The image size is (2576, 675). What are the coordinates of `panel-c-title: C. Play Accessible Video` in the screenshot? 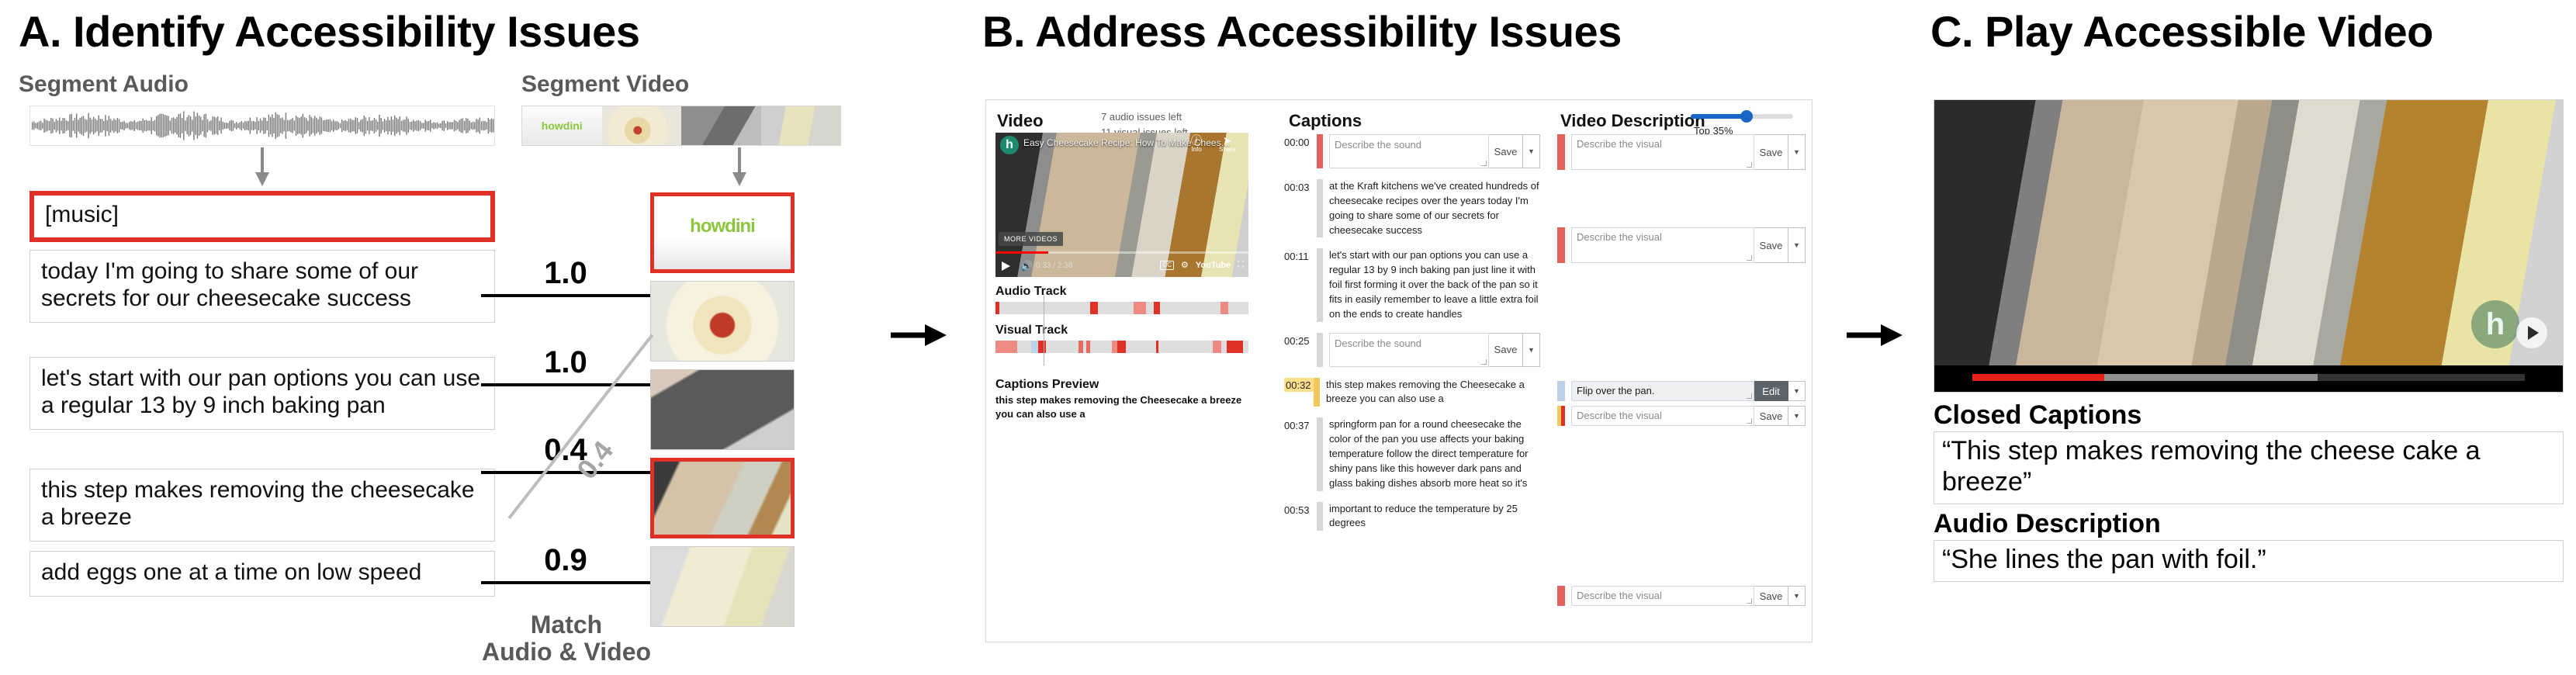 It's located at (2181, 31).